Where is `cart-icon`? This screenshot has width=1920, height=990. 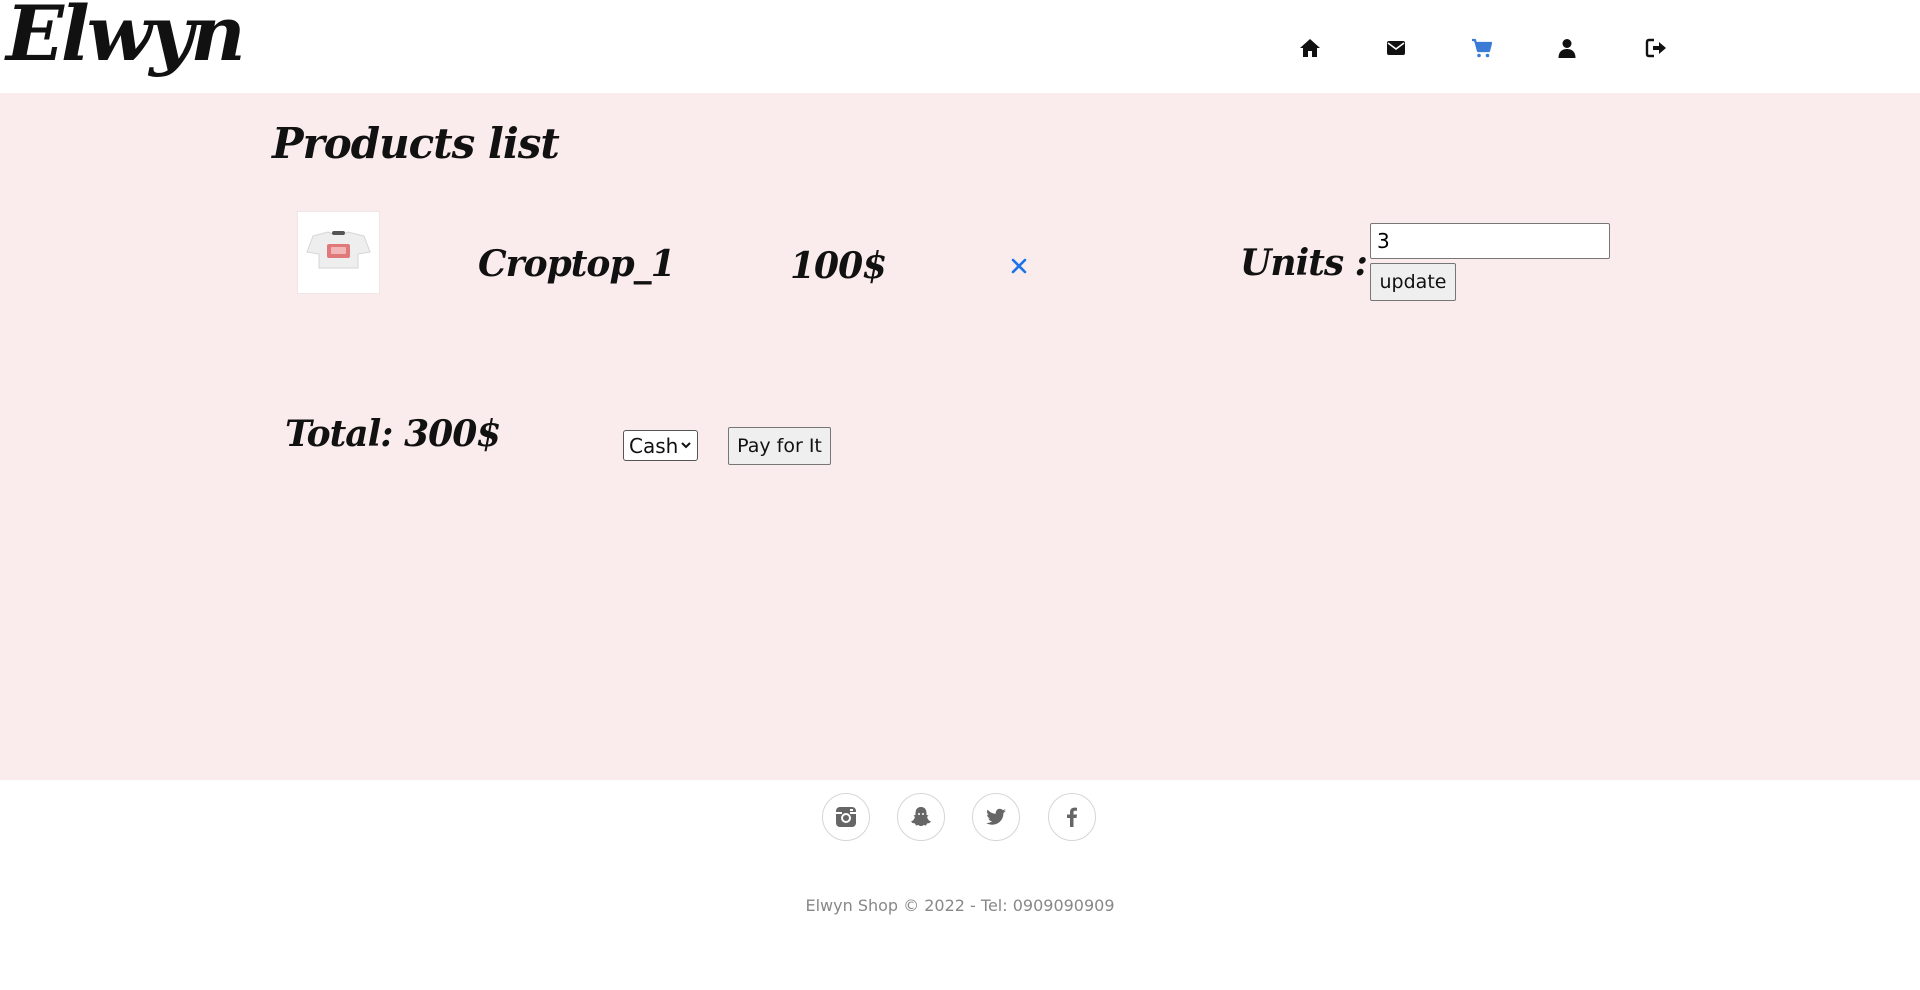
cart-icon is located at coordinates (1482, 48).